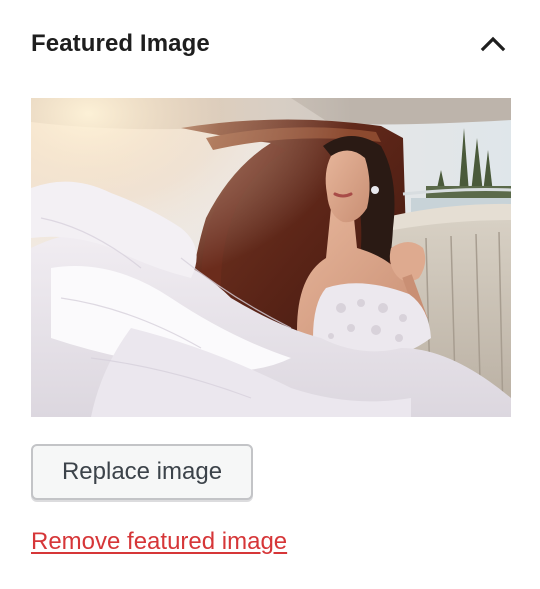  I want to click on chevron-up-icon, so click(493, 44).